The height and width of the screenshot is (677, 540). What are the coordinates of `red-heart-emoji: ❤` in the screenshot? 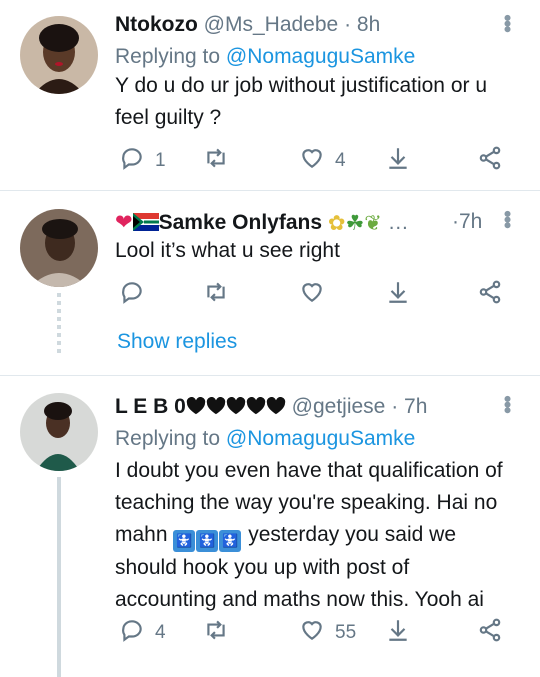 It's located at (124, 222).